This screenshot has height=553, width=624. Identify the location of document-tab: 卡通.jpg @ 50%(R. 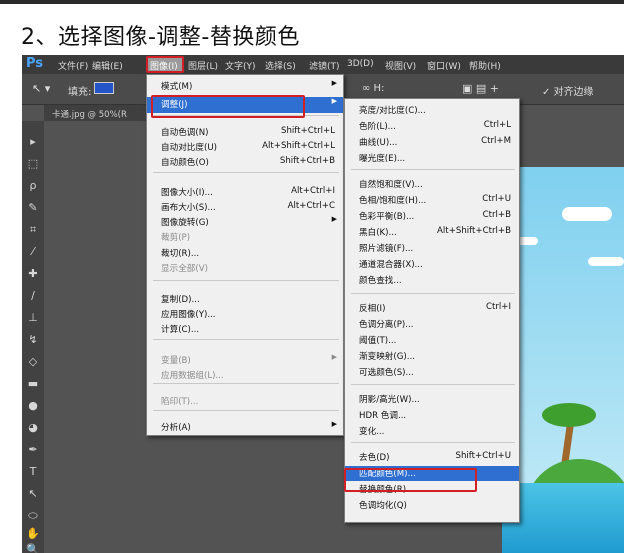
(103, 113).